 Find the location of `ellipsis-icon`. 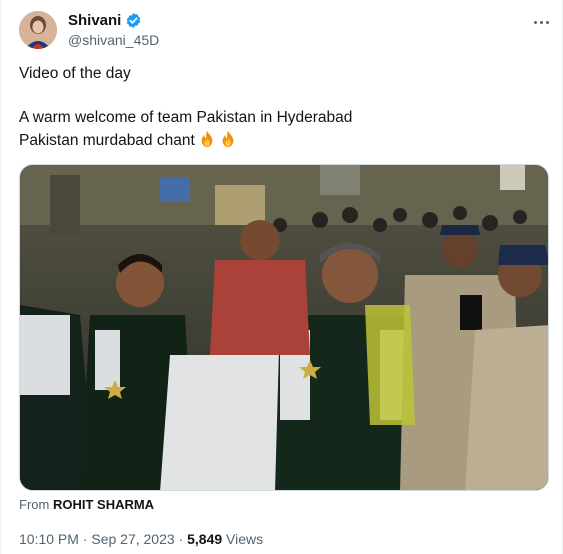

ellipsis-icon is located at coordinates (541, 22).